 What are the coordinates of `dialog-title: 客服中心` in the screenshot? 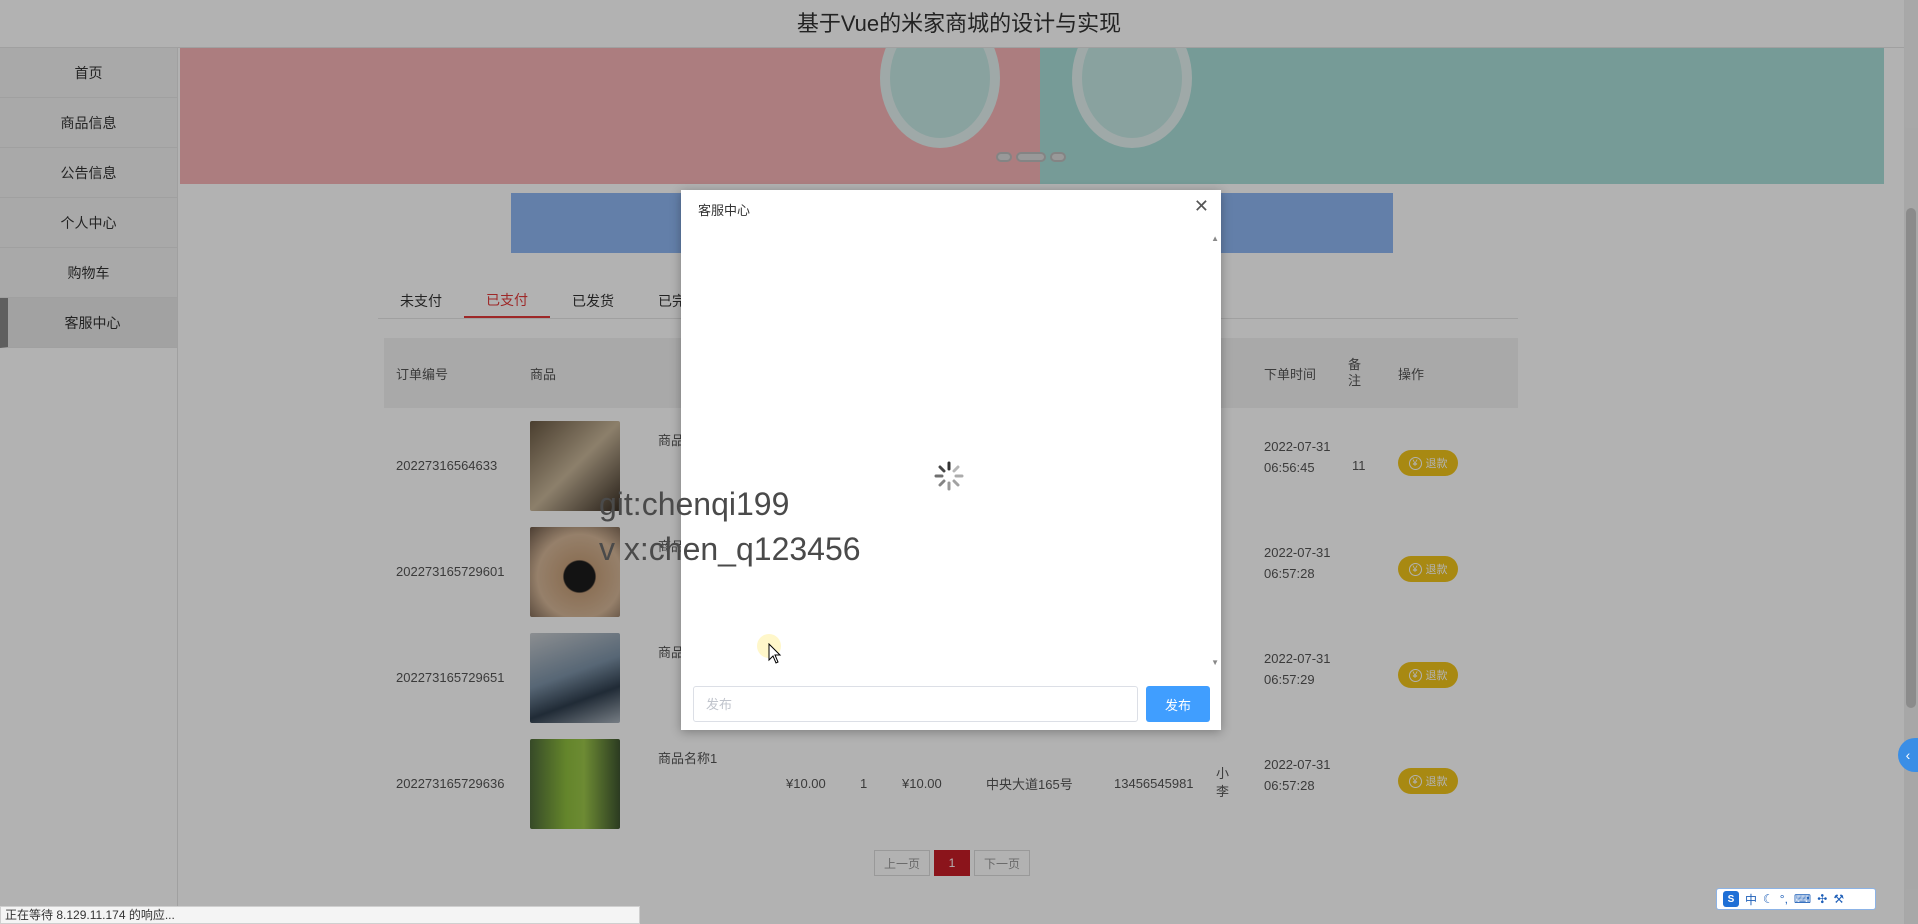 It's located at (724, 210).